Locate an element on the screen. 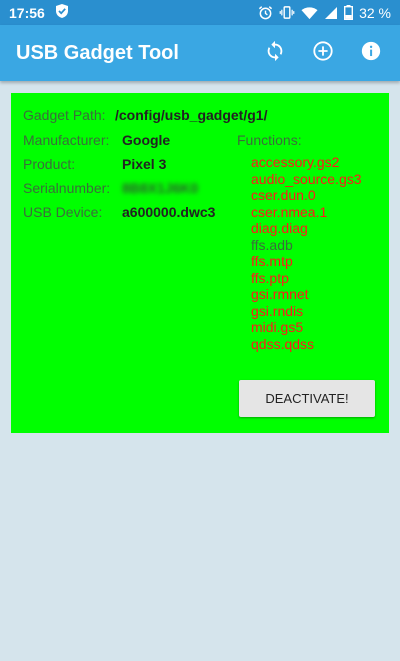 This screenshot has height=661, width=400. sync-icon is located at coordinates (275, 53).